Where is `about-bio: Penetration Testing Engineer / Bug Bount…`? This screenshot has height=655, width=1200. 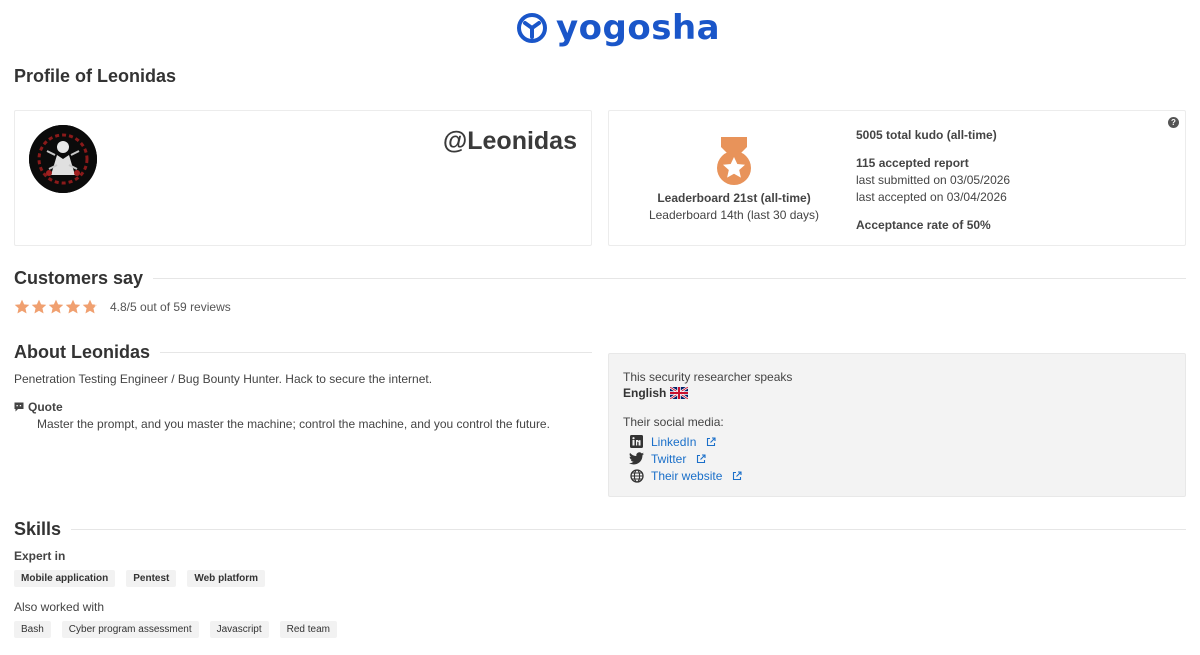
about-bio: Penetration Testing Engineer / Bug Bount… is located at coordinates (223, 379).